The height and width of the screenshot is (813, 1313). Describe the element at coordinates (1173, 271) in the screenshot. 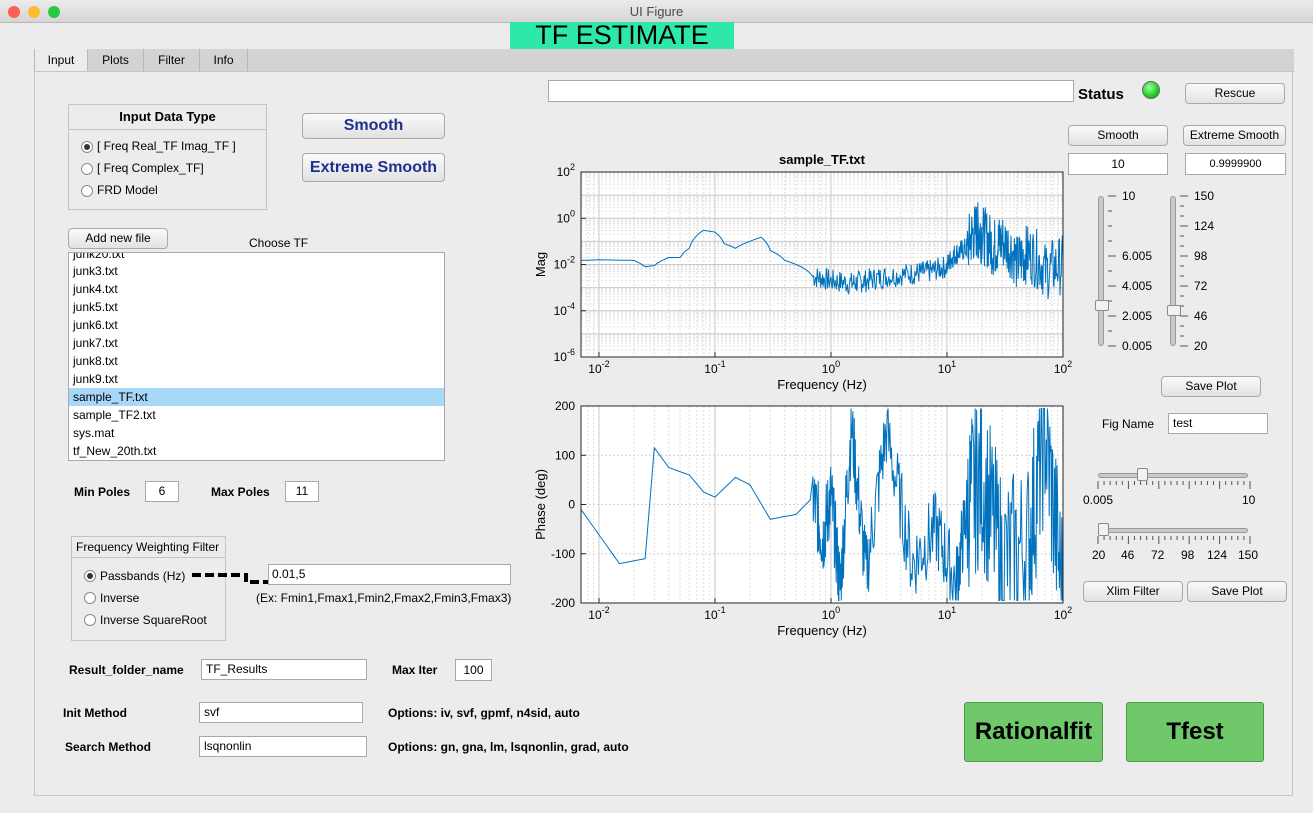

I see `extreme-vertical-slider` at that location.